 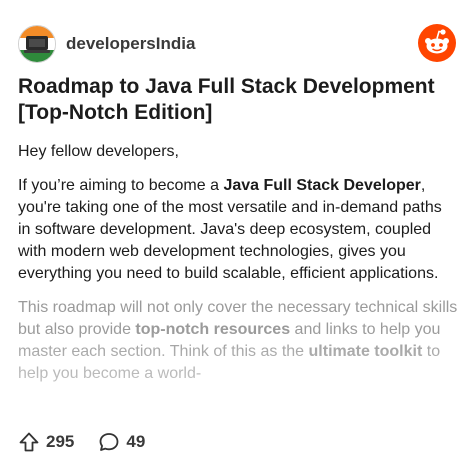 I want to click on upvote-arrow-icon, so click(x=29, y=442).